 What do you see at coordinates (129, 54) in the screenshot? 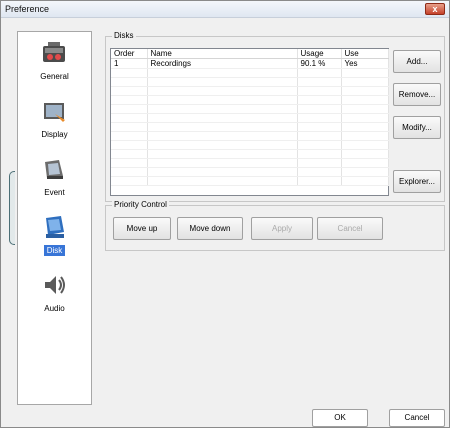
I see `column-header-order: Order` at bounding box center [129, 54].